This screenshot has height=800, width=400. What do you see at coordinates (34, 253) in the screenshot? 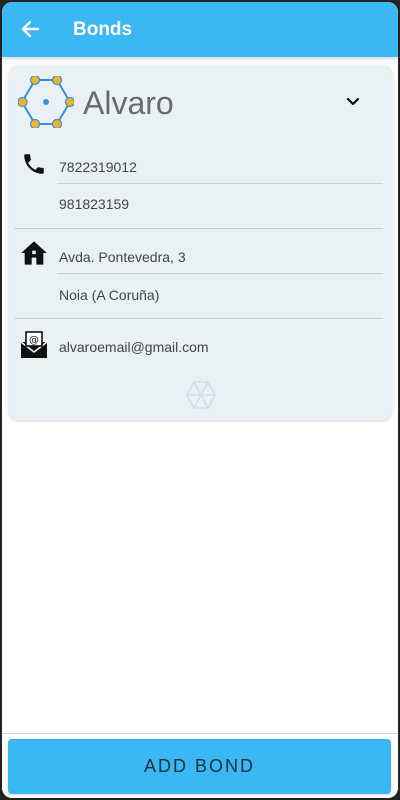
I see `home-icon` at bounding box center [34, 253].